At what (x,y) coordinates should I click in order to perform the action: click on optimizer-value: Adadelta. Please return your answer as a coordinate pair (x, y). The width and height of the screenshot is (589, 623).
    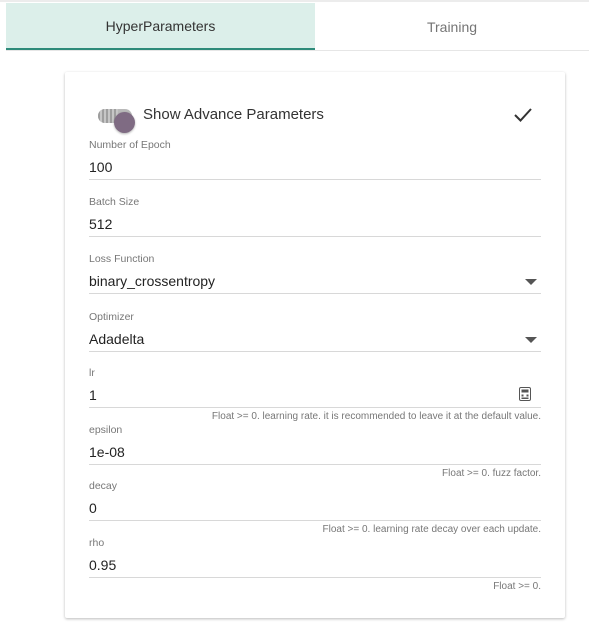
    Looking at the image, I should click on (117, 339).